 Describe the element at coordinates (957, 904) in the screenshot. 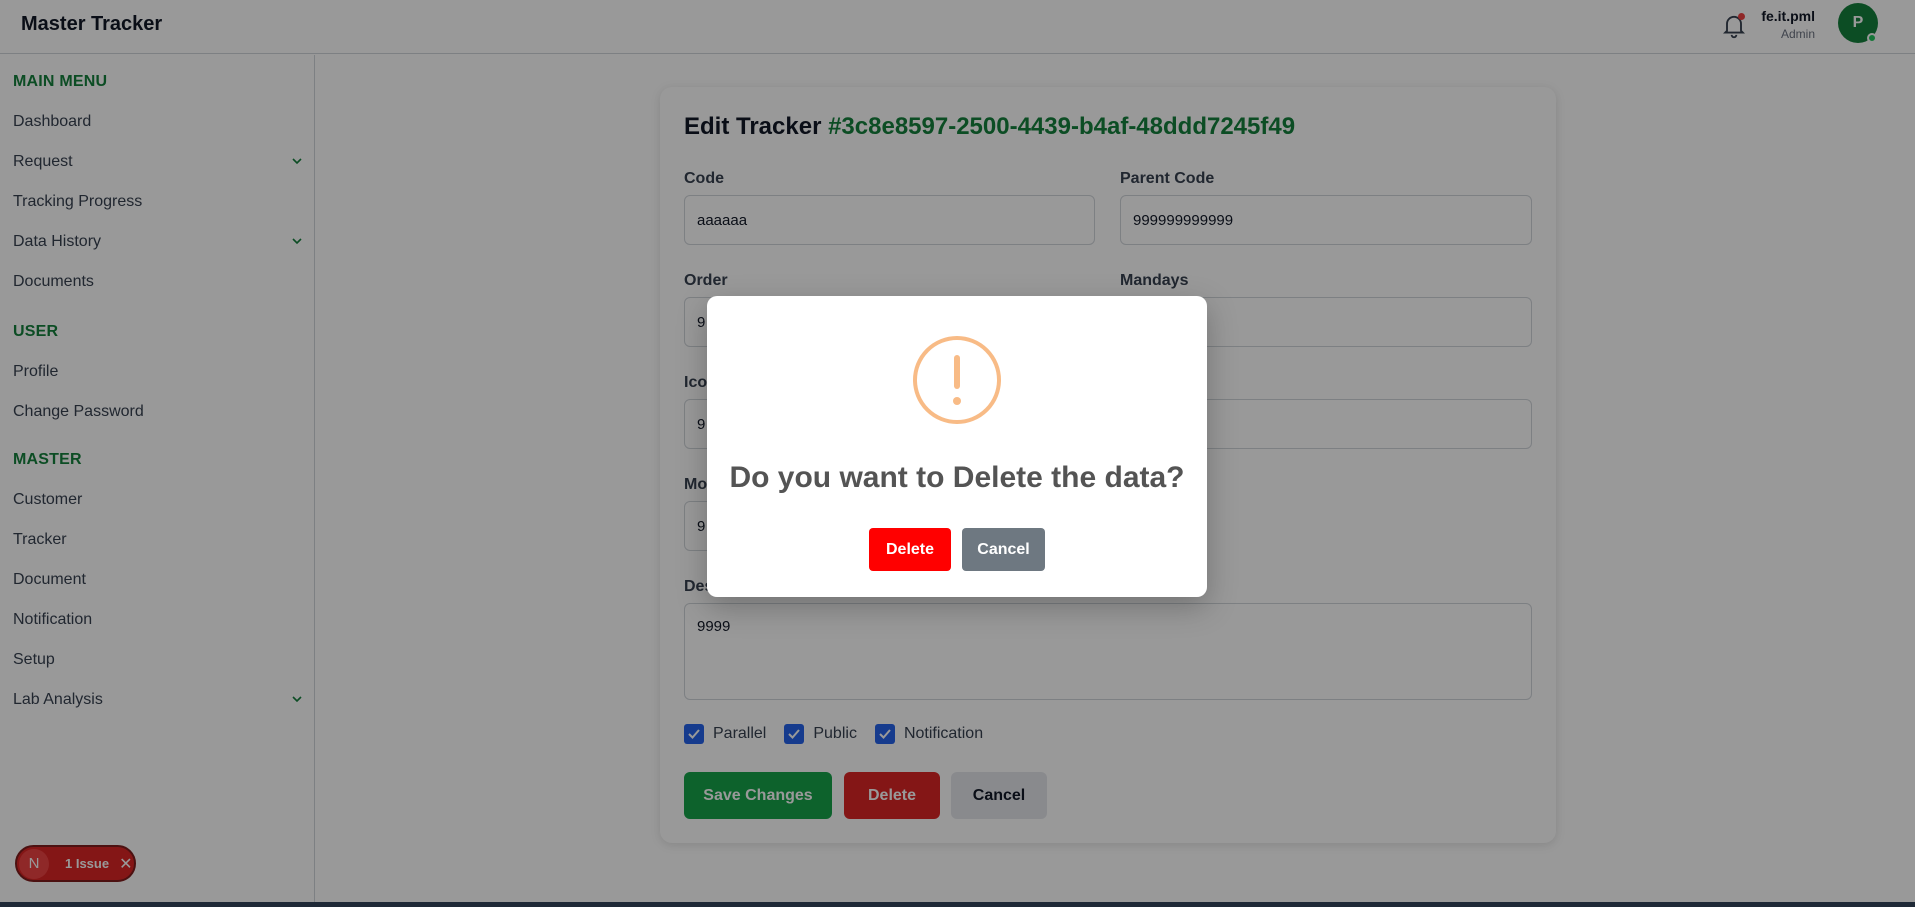

I see `bottom-strip` at that location.